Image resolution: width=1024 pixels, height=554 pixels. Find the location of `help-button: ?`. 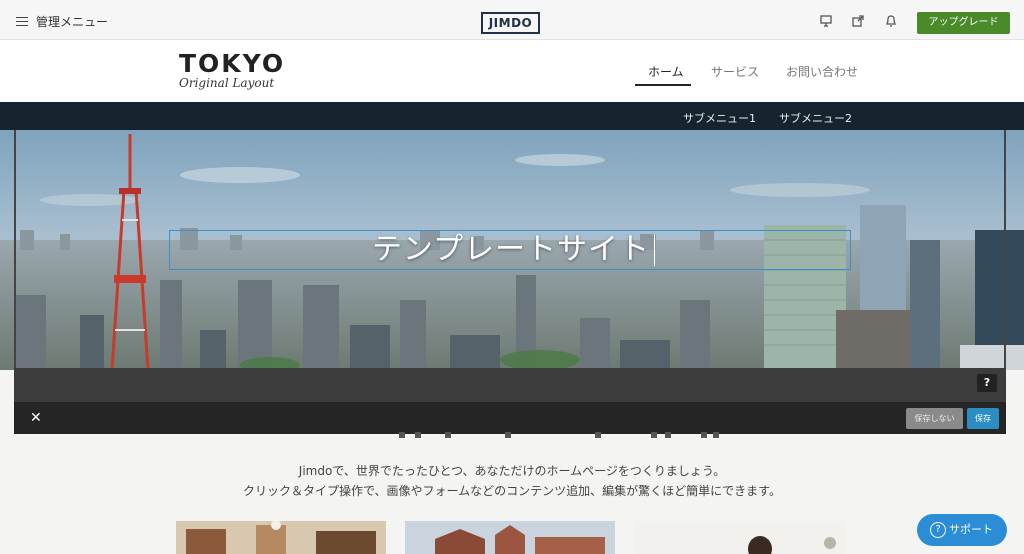

help-button: ? is located at coordinates (987, 383).